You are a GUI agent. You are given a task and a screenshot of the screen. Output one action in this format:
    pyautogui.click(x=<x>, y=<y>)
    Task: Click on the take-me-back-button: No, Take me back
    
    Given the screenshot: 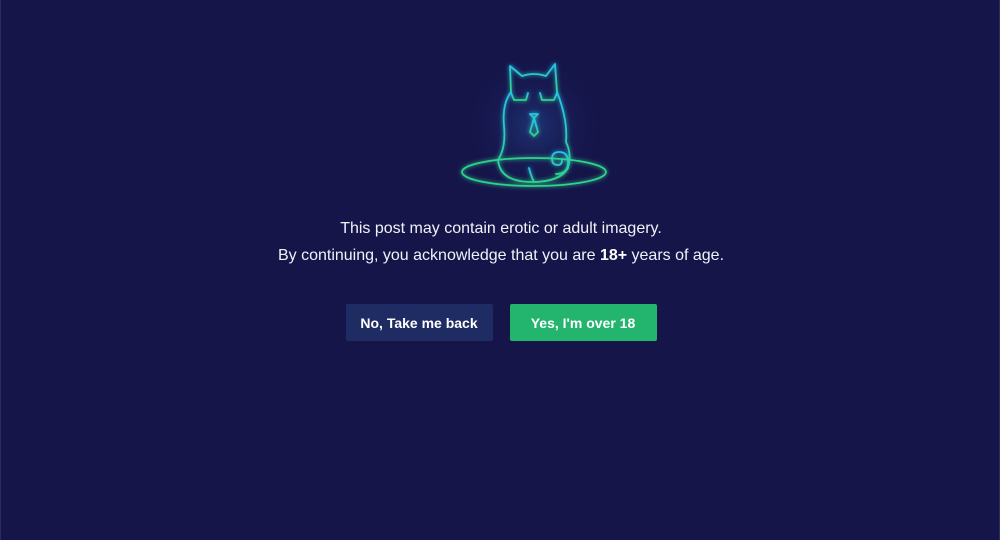 What is the action you would take?
    pyautogui.click(x=419, y=322)
    